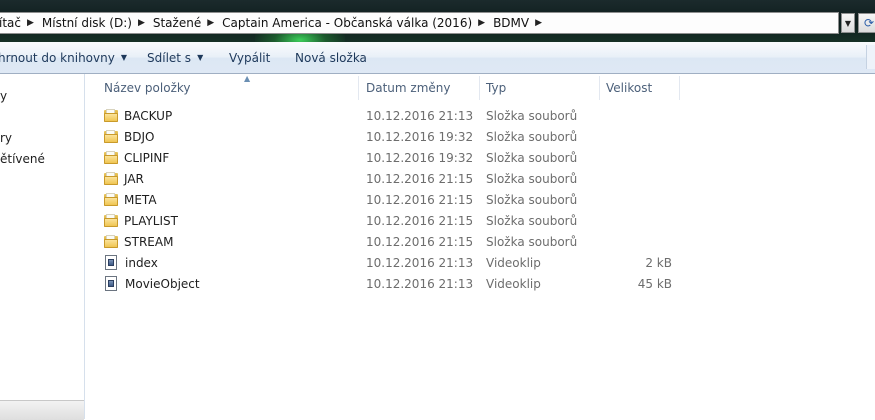  Describe the element at coordinates (654, 283) in the screenshot. I see `file-size: 45 kB` at that location.